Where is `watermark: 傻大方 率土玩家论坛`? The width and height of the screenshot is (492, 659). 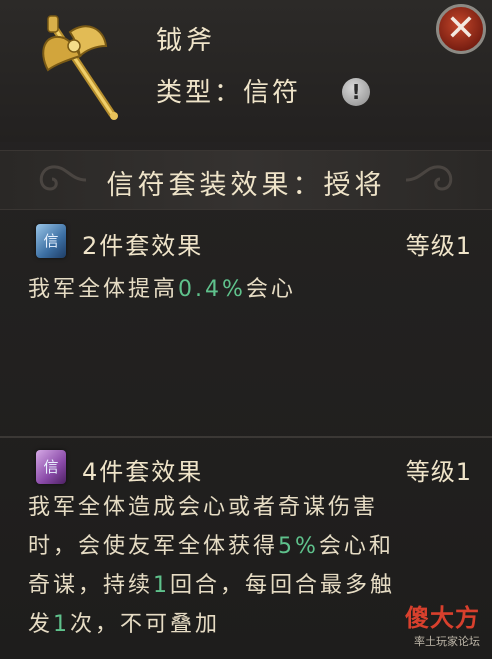
watermark: 傻大方 率土玩家论坛 is located at coordinates (442, 623).